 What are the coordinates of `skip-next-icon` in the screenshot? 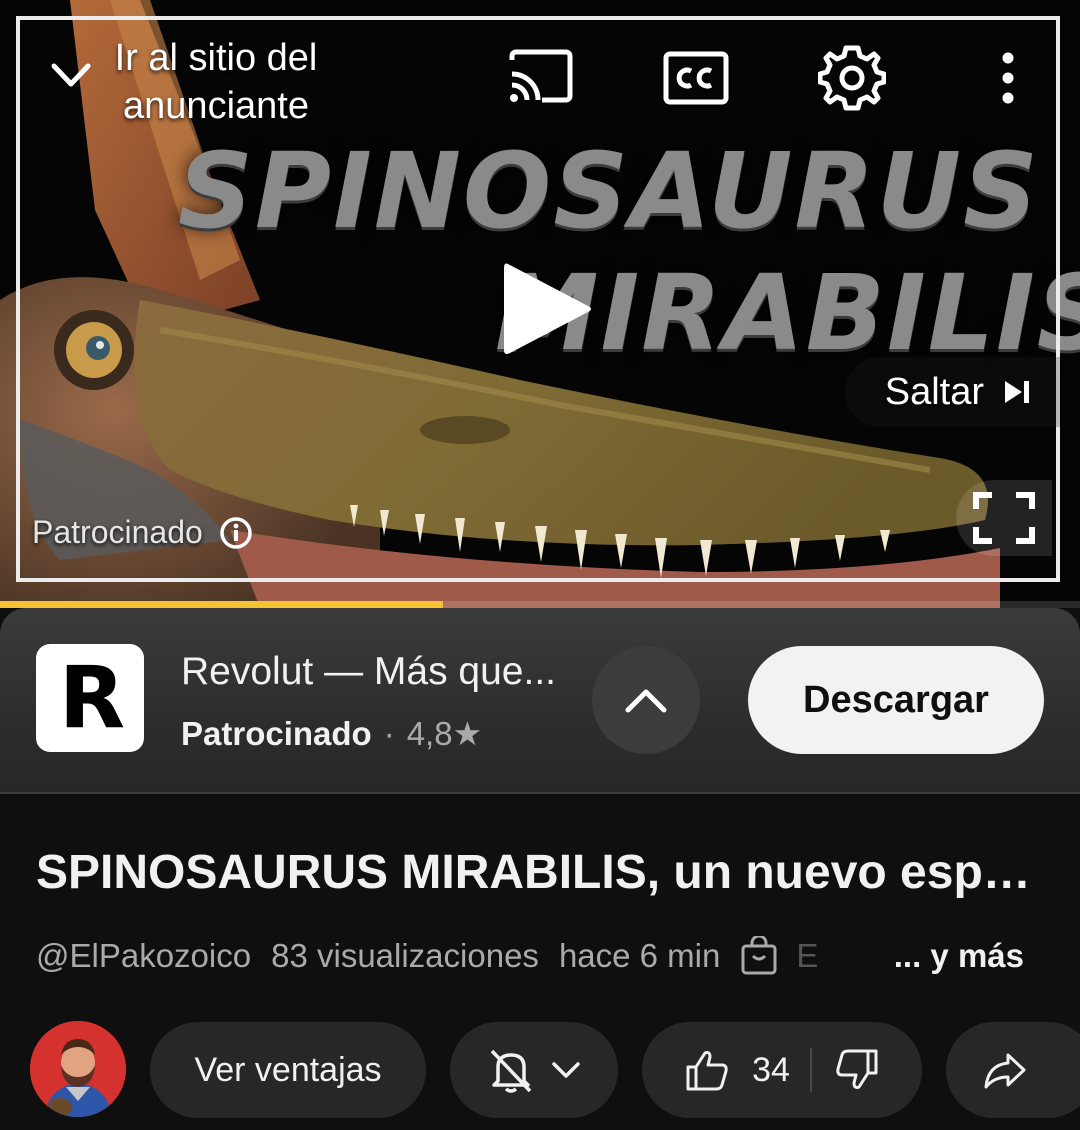 It's located at (1017, 392).